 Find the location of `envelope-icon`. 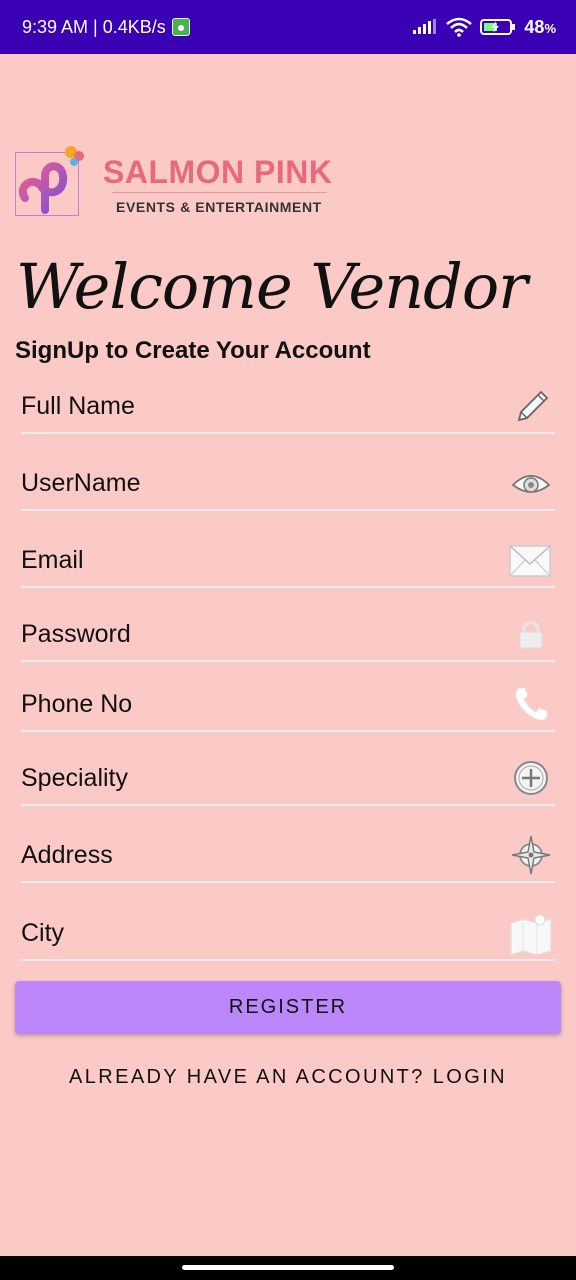

envelope-icon is located at coordinates (530, 561).